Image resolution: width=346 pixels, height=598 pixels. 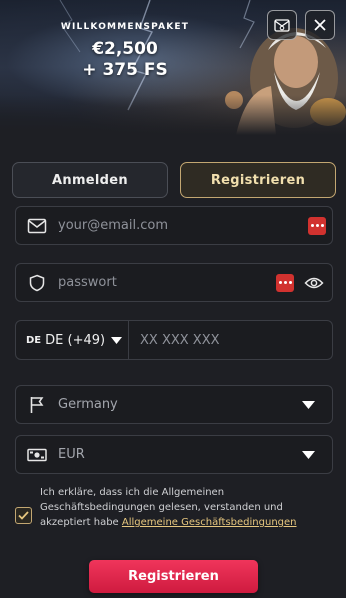 I want to click on phone-input, so click(x=236, y=340).